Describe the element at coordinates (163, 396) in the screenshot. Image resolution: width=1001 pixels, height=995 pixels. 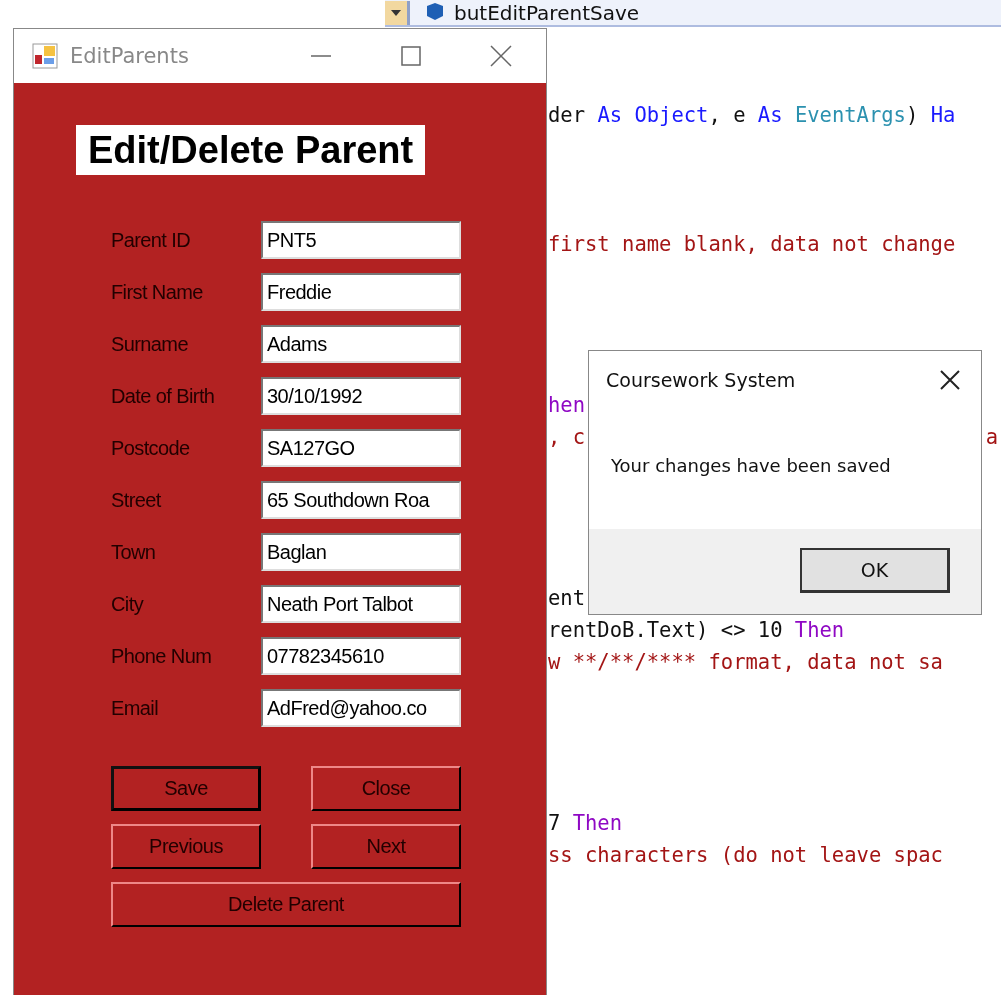
I see `field-label: Date of Birth` at that location.